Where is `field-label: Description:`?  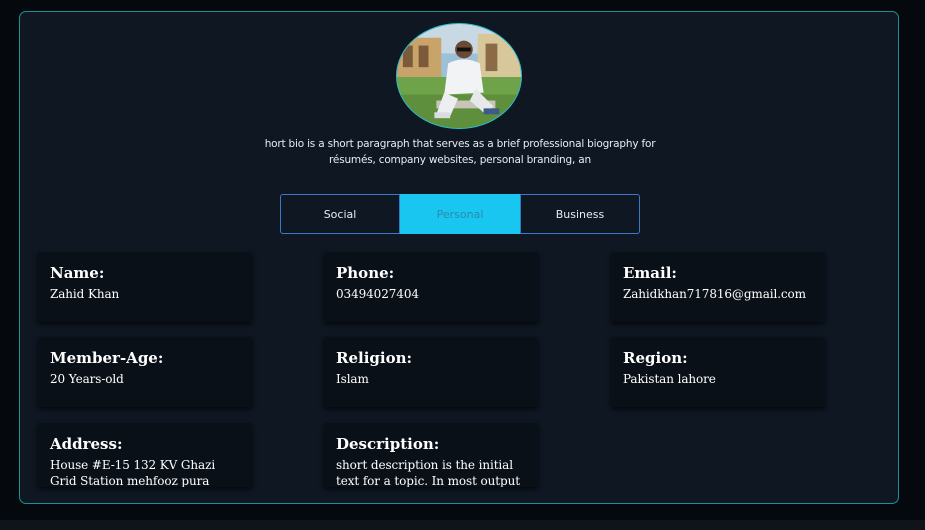 field-label: Description: is located at coordinates (388, 444).